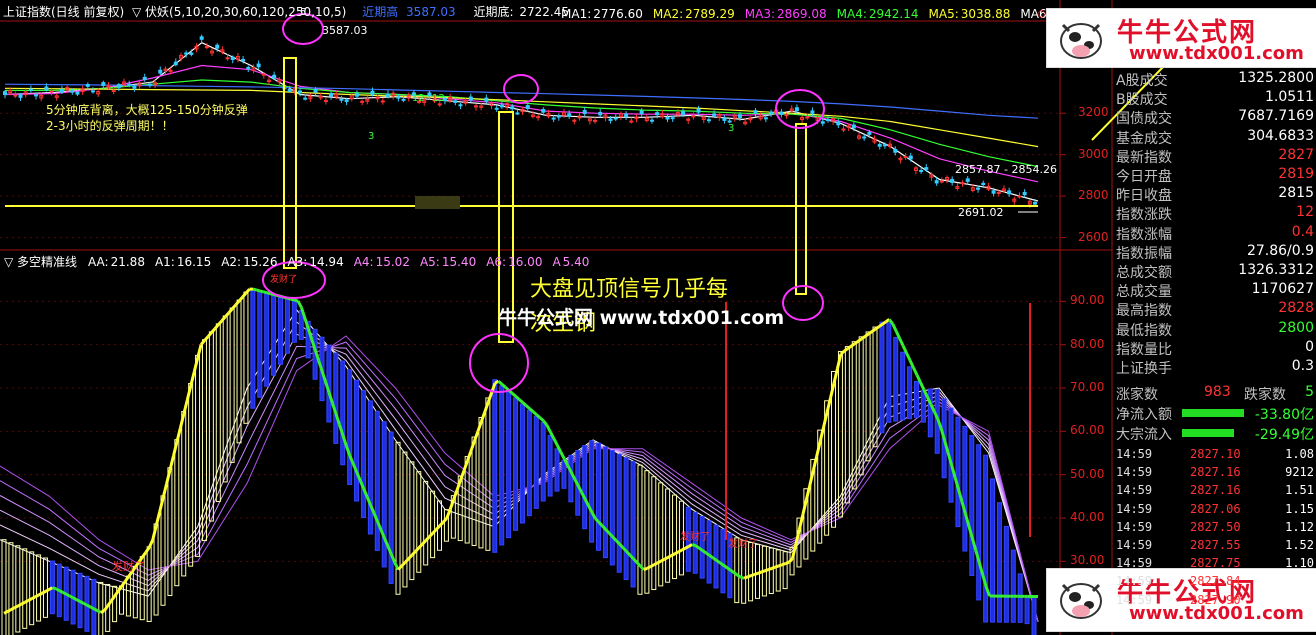  I want to click on tick-price: 2827.75, so click(1215, 563).